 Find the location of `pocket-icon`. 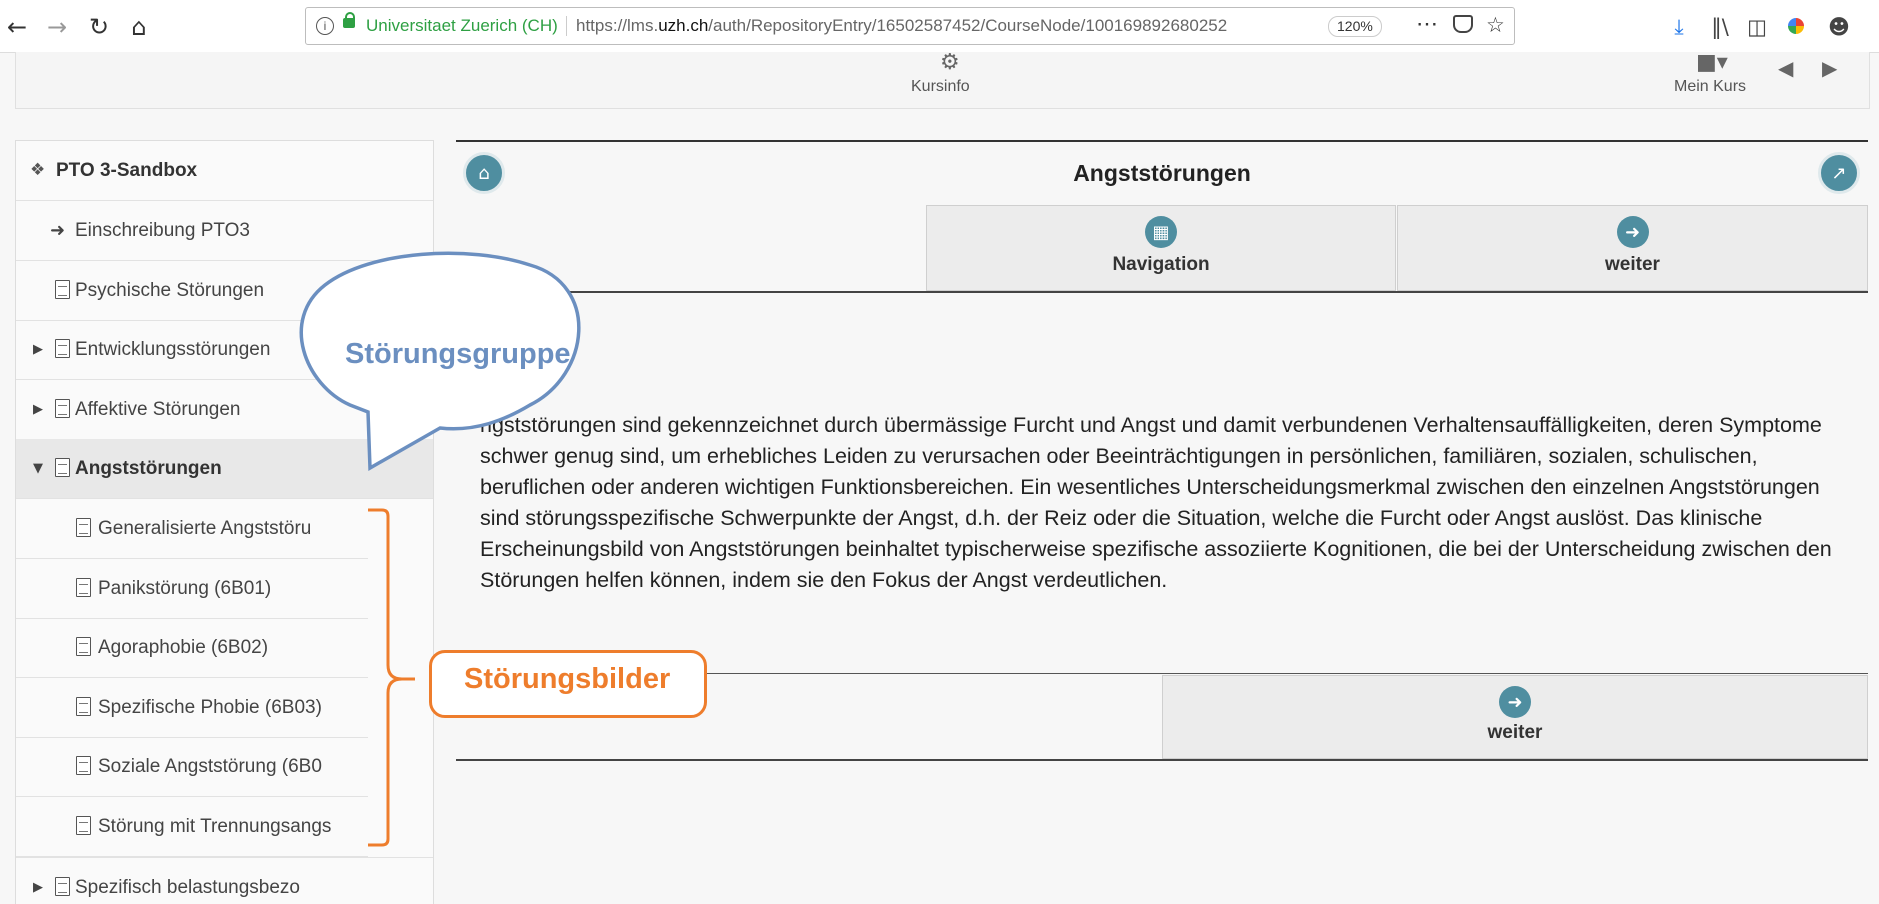

pocket-icon is located at coordinates (1463, 24).